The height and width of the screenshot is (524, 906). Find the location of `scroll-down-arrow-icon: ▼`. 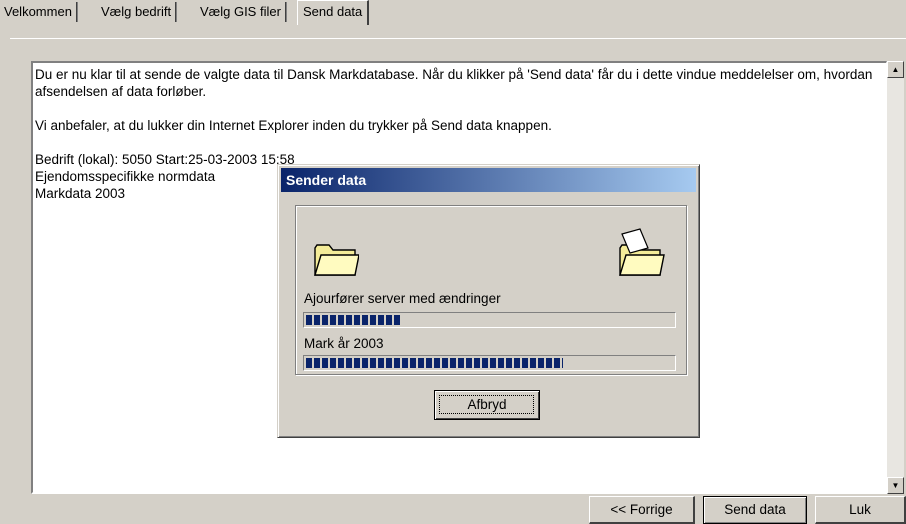

scroll-down-arrow-icon: ▼ is located at coordinates (895, 485).